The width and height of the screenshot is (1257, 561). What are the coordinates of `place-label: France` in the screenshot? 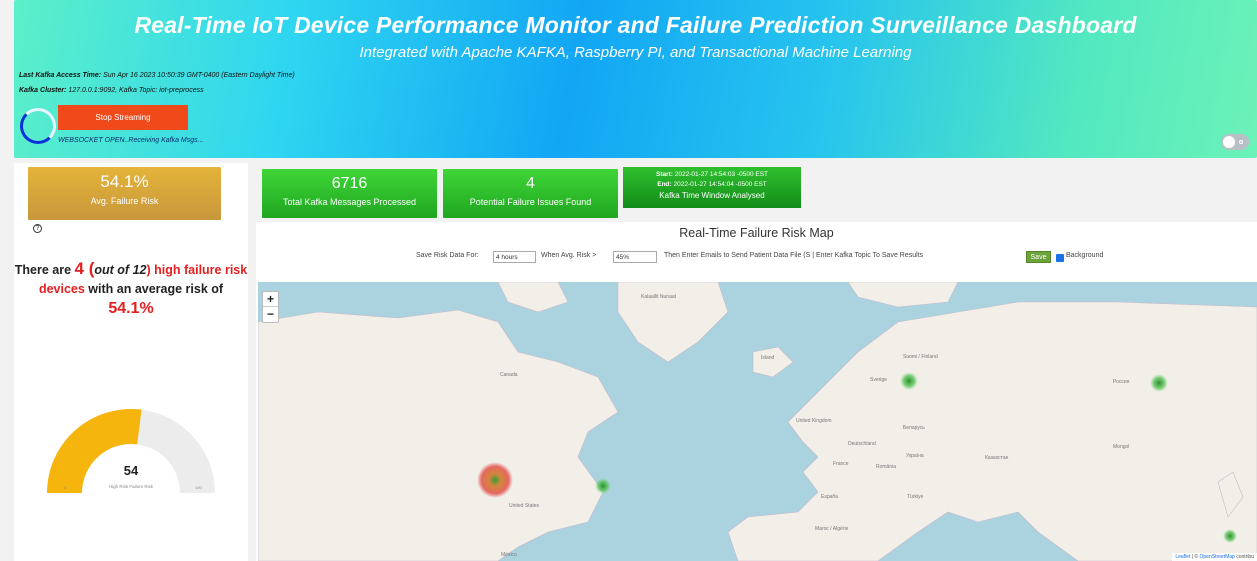 It's located at (841, 464).